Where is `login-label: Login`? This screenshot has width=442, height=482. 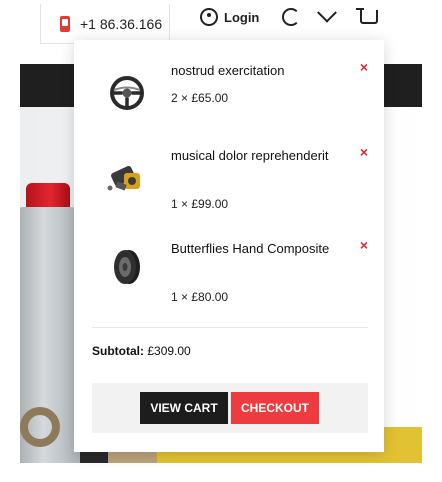
login-label: Login is located at coordinates (242, 17).